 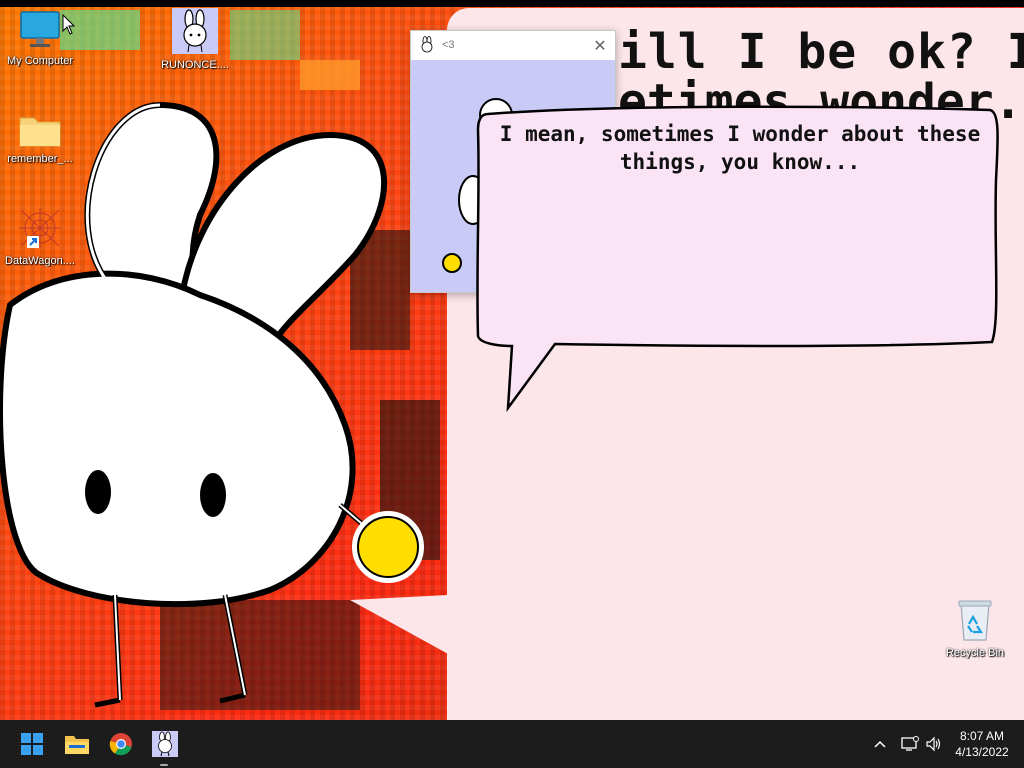 What do you see at coordinates (982, 744) in the screenshot?
I see `clock: 8:07 AM 4/13/2022` at bounding box center [982, 744].